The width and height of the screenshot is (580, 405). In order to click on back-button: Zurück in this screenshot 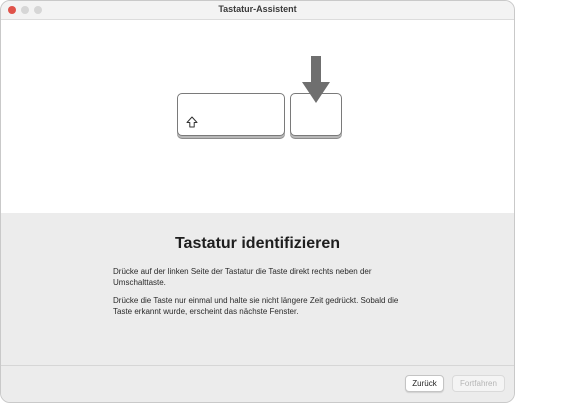, I will do `click(424, 383)`.